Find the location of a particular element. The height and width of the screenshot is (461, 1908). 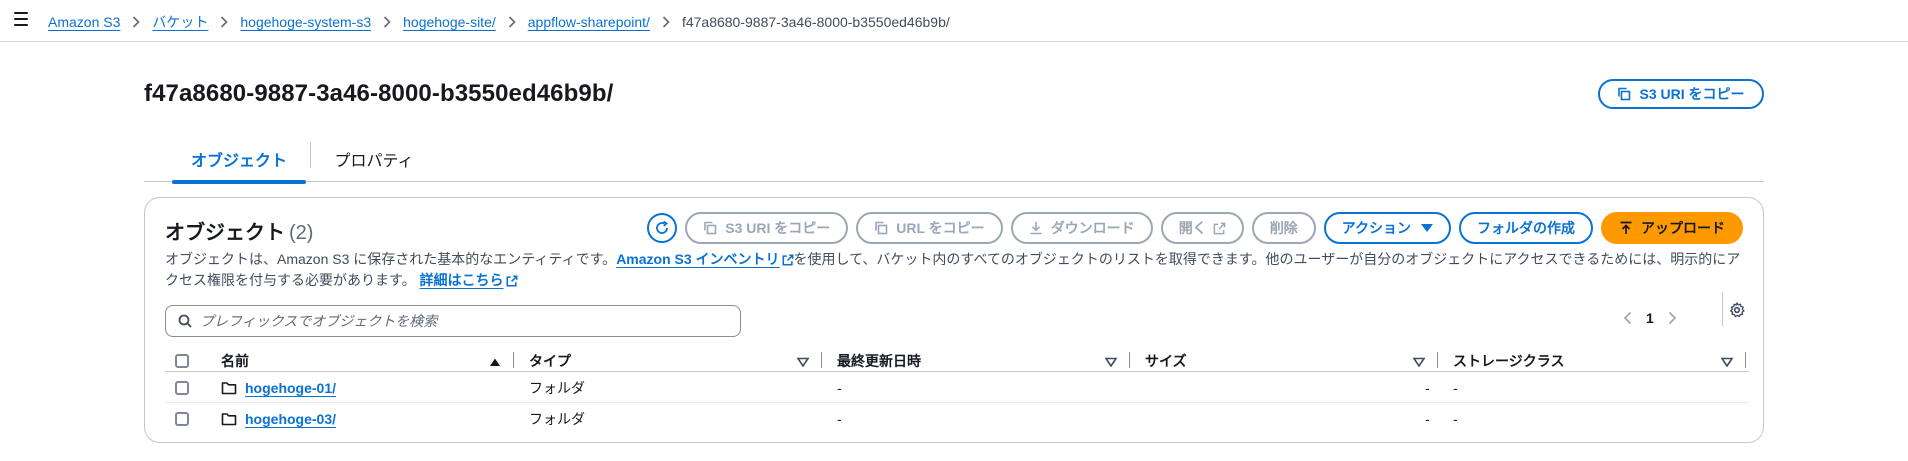

download-label: ダウンロード is located at coordinates (1092, 228).